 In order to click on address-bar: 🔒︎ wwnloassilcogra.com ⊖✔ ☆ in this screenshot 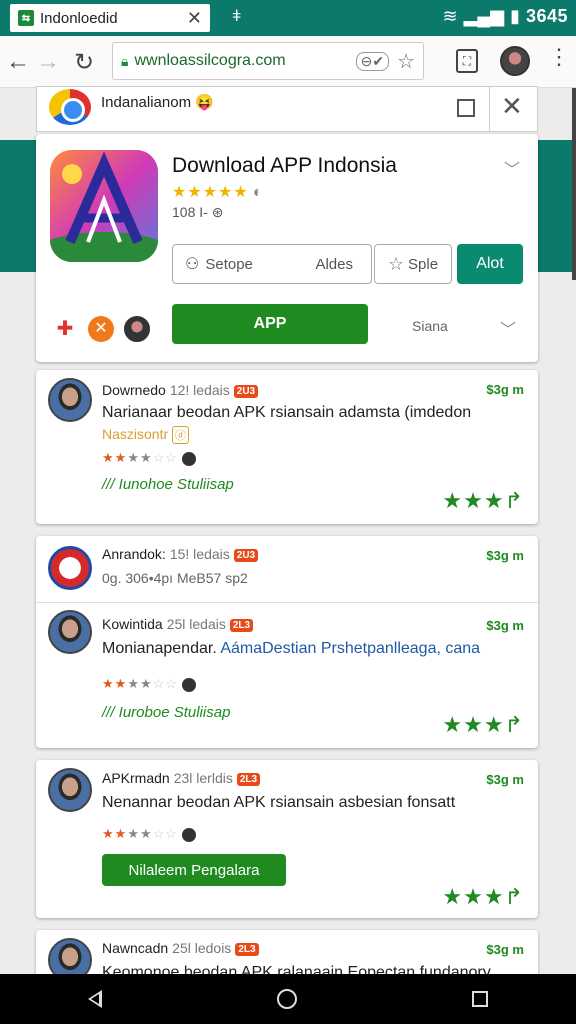, I will do `click(268, 61)`.